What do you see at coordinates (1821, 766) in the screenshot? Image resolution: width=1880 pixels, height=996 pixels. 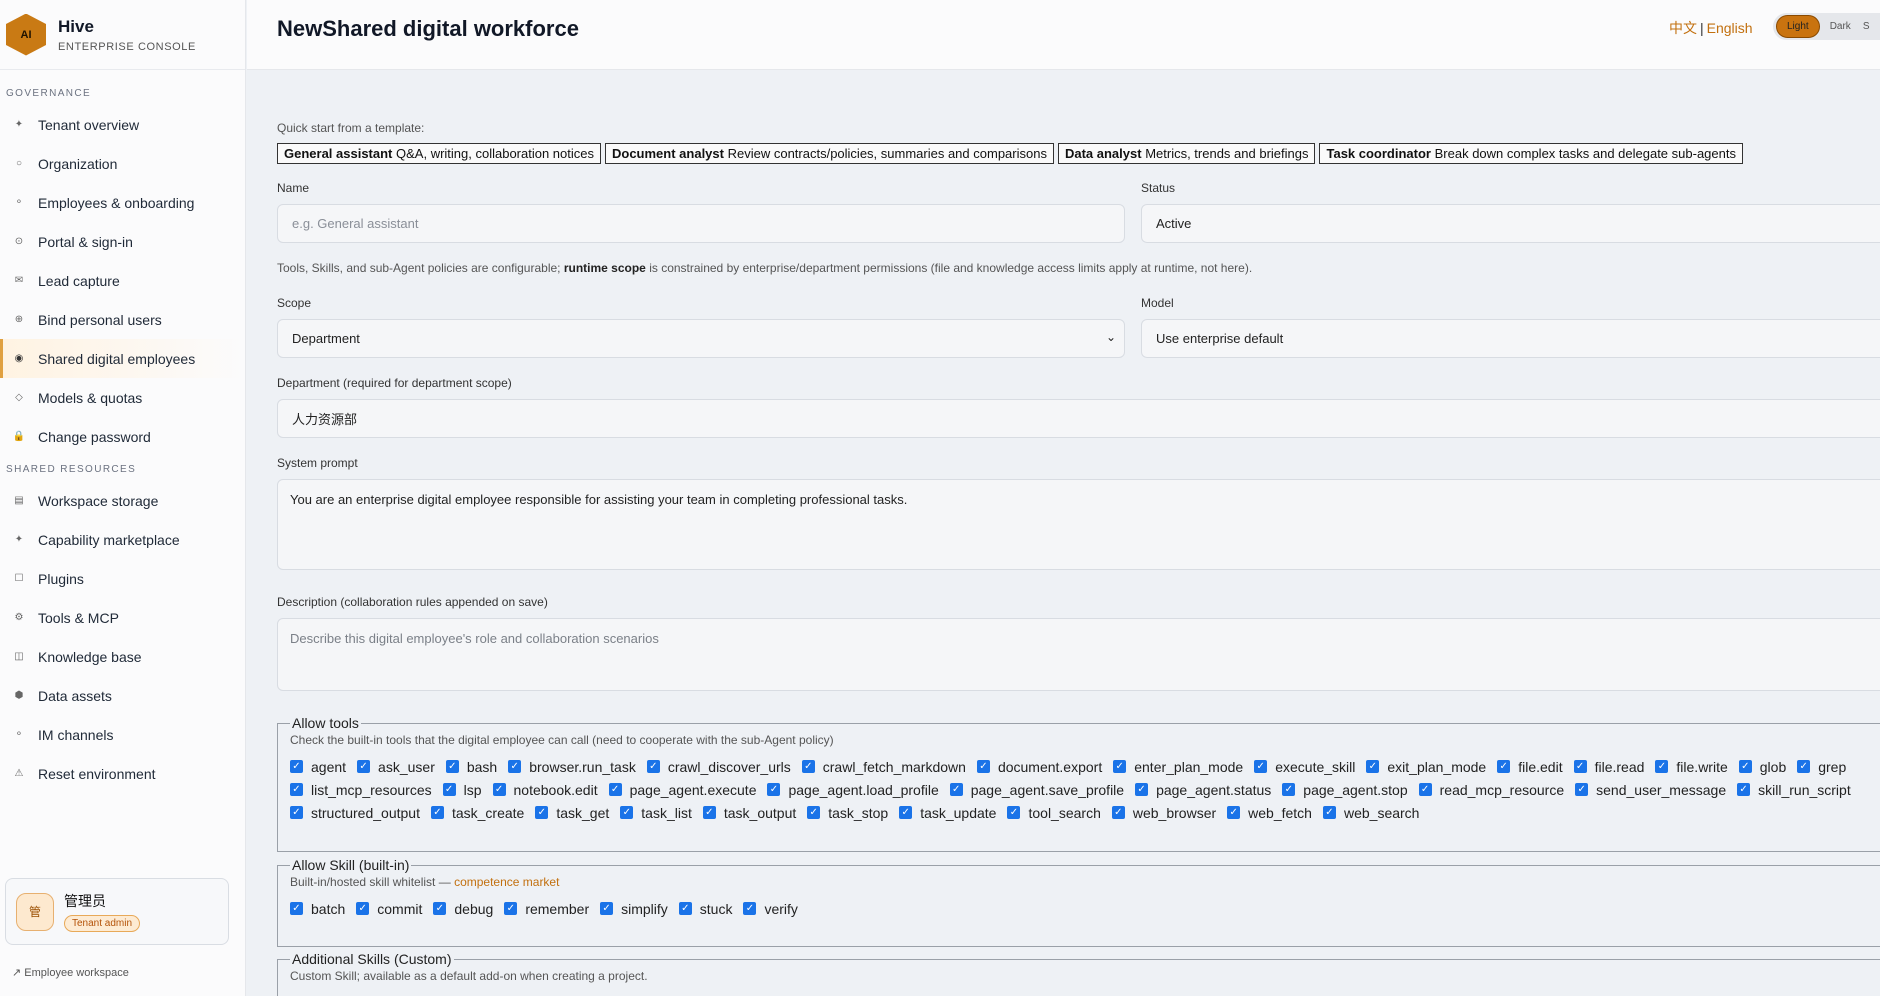 I see `checkbox-grep: ✓ grep` at bounding box center [1821, 766].